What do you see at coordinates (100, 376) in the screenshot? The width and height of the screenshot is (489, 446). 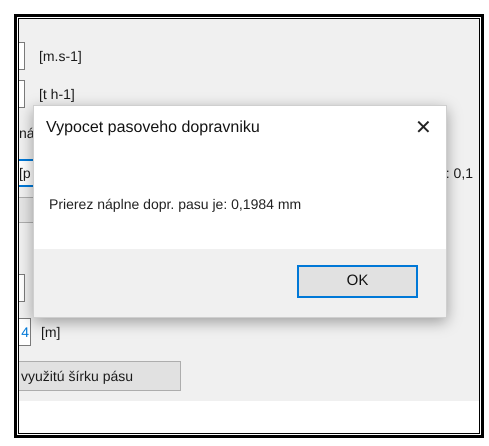 I see `action-button: využitú šírku pásu` at bounding box center [100, 376].